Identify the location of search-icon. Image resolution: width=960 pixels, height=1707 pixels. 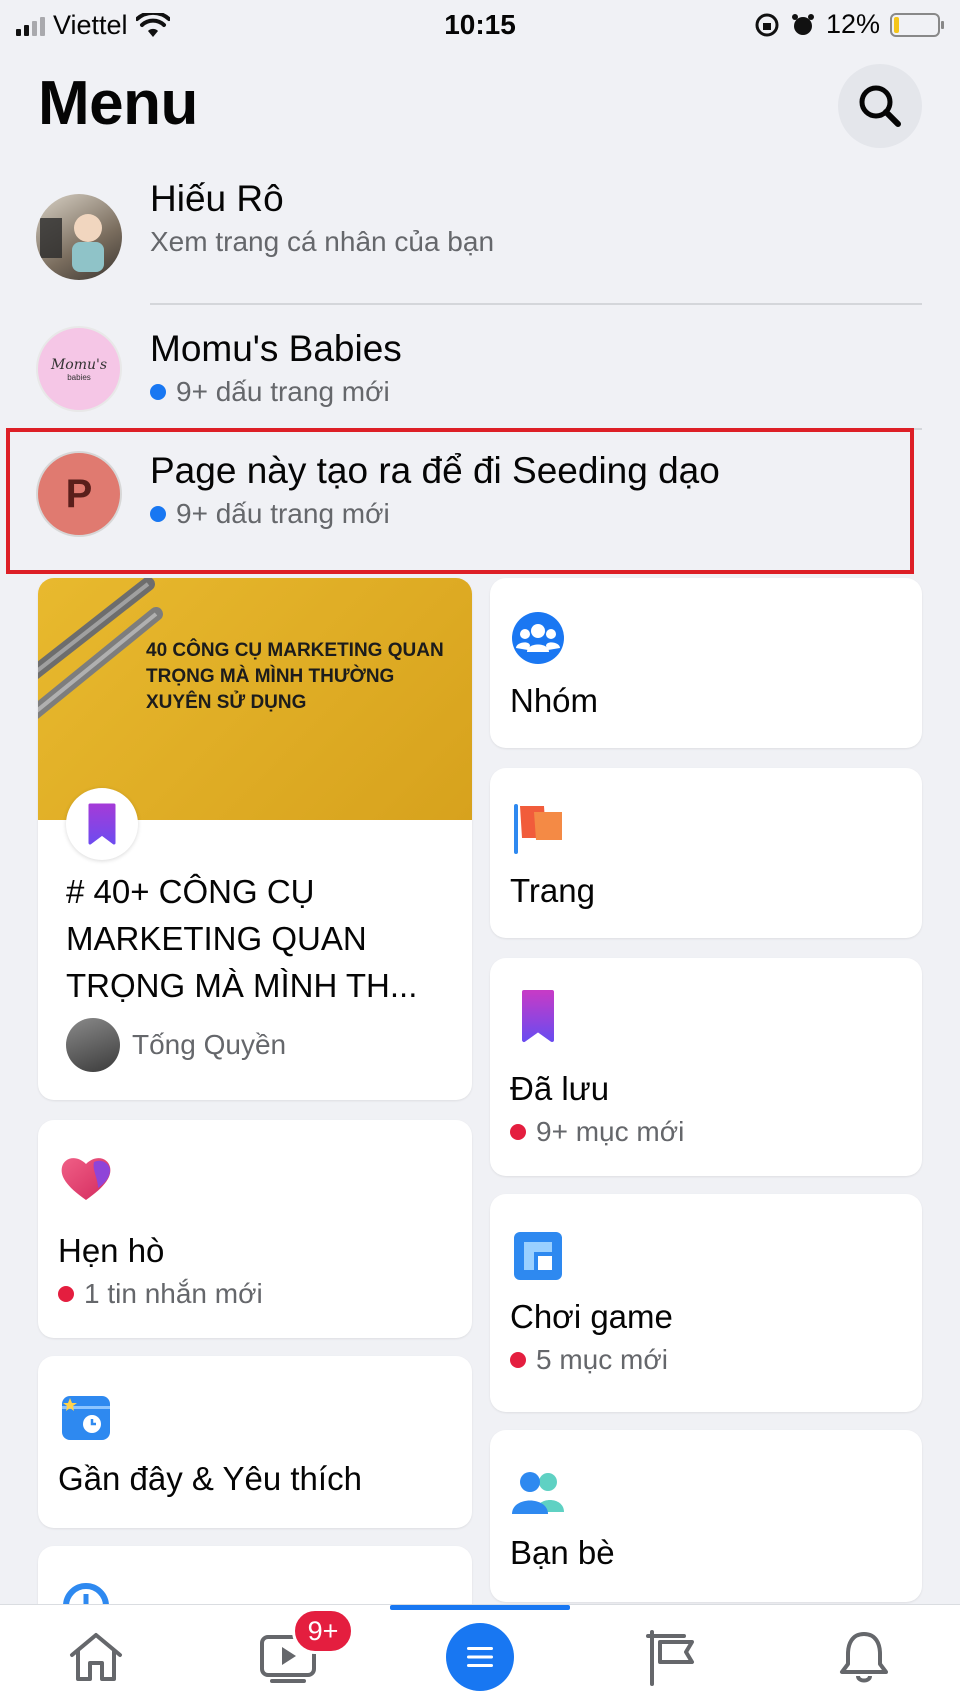
(880, 106).